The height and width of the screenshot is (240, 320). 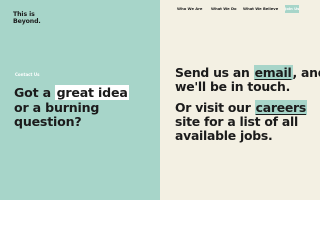 What do you see at coordinates (260, 9) in the screenshot?
I see `nav-what-we-believe: What We Believe` at bounding box center [260, 9].